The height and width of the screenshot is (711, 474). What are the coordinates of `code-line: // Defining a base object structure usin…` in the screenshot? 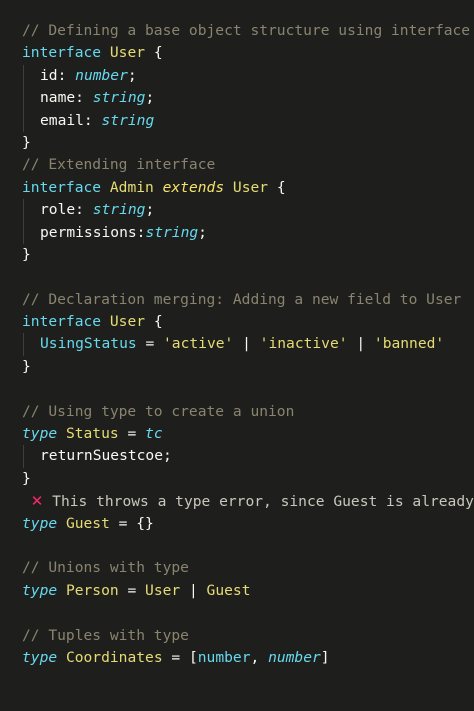 It's located at (248, 31).